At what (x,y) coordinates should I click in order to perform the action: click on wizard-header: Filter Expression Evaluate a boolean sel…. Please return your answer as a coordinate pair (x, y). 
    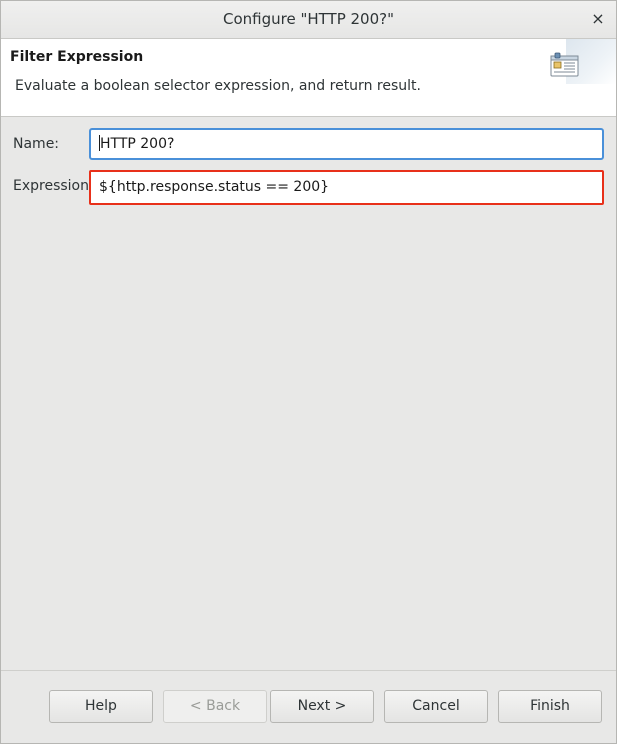
    Looking at the image, I should click on (308, 78).